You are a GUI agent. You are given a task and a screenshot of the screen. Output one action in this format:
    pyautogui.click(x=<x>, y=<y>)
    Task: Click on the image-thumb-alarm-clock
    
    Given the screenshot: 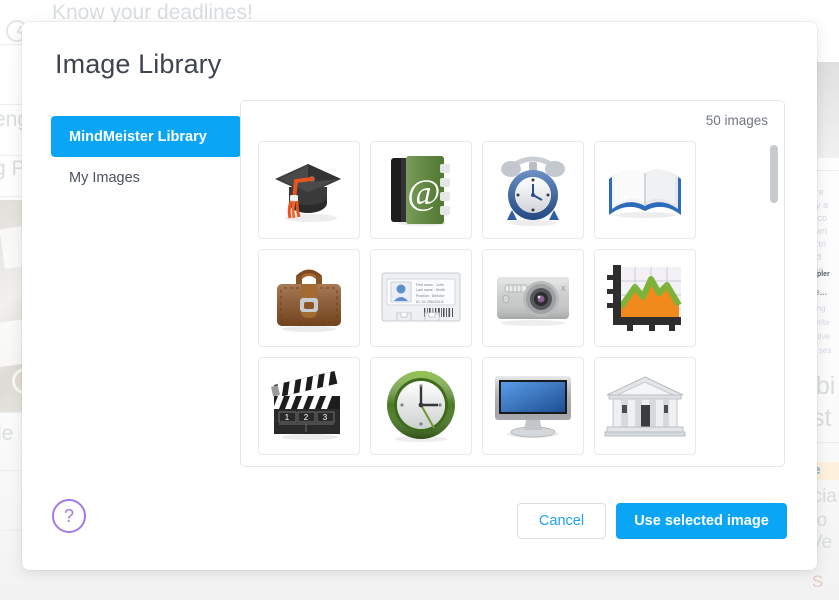 What is the action you would take?
    pyautogui.click(x=533, y=190)
    